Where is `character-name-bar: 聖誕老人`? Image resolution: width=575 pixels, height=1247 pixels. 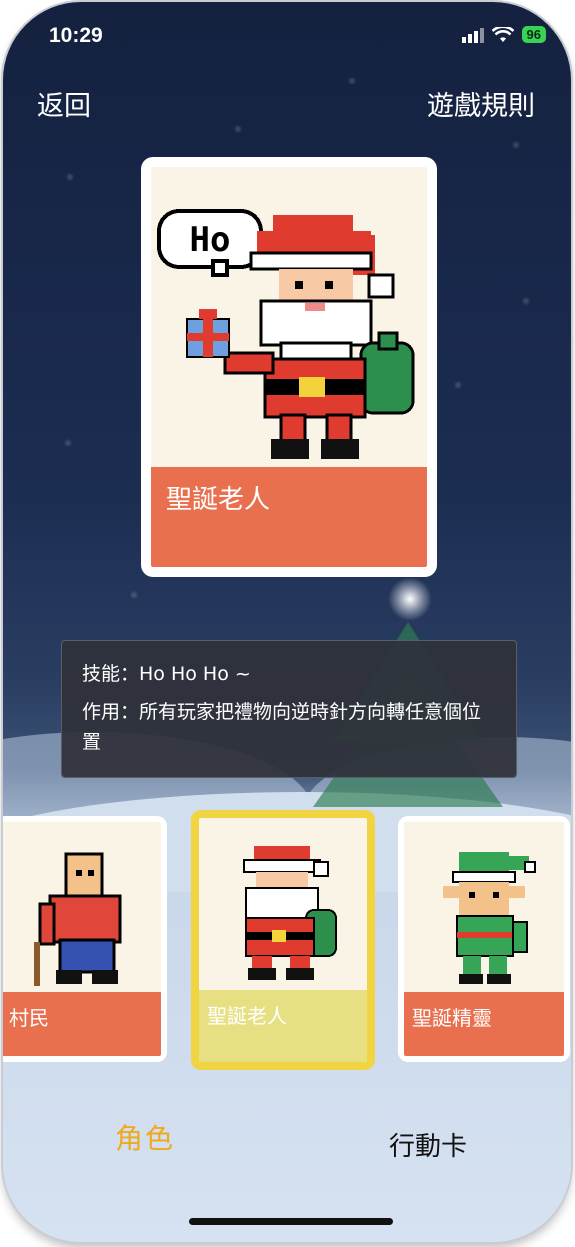 character-name-bar: 聖誕老人 is located at coordinates (283, 1026).